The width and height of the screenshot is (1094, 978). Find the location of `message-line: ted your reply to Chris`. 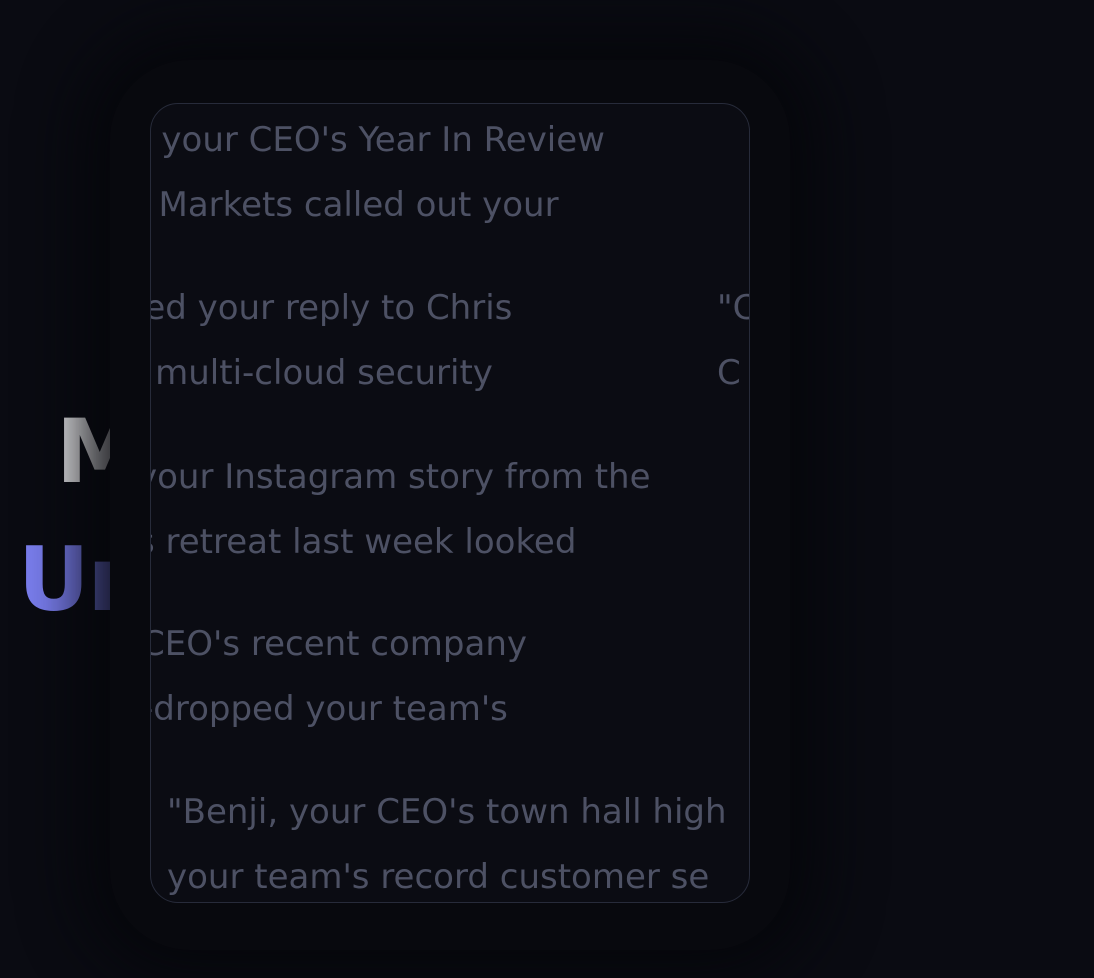

message-line: ted your reply to Chris is located at coordinates (331, 308).